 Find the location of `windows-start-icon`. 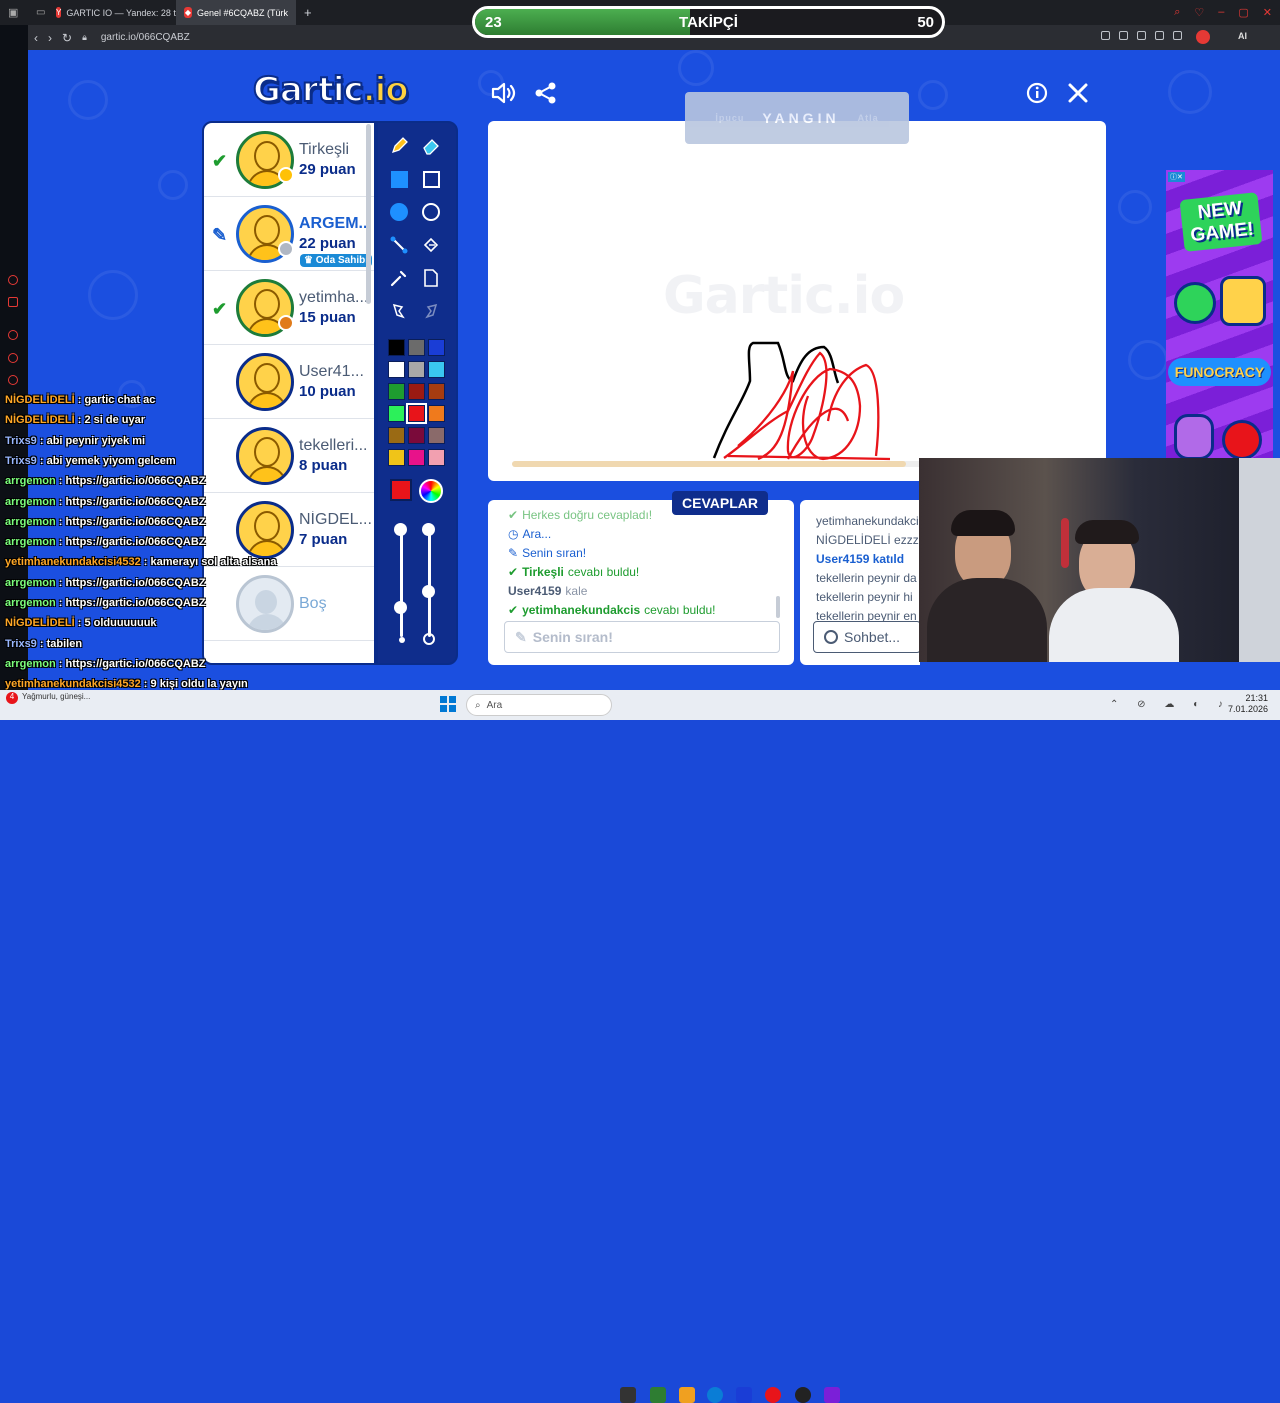

windows-start-icon is located at coordinates (448, 704).